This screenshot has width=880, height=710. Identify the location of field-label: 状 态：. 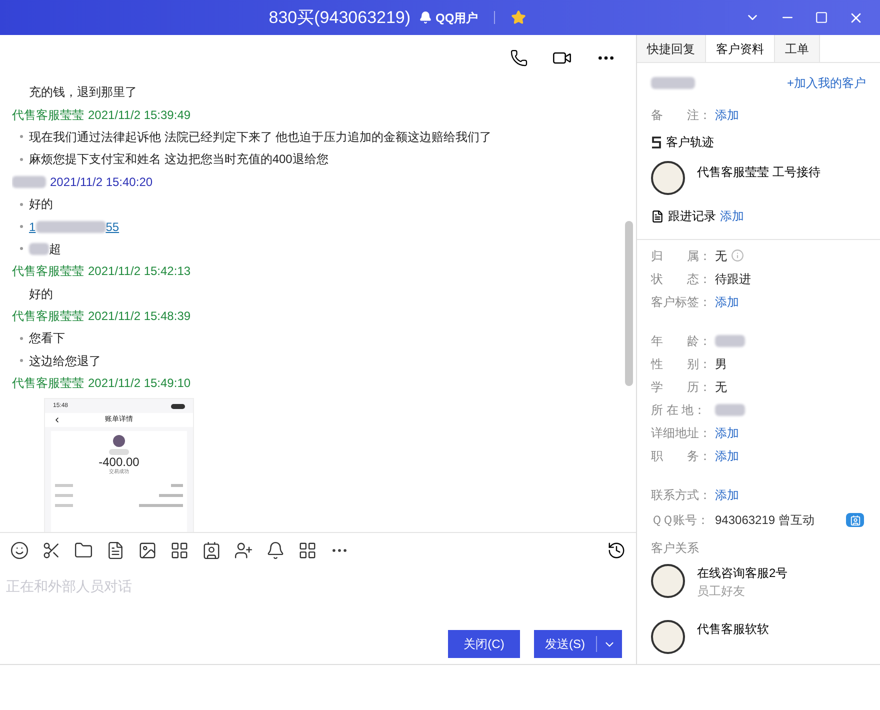
(681, 279).